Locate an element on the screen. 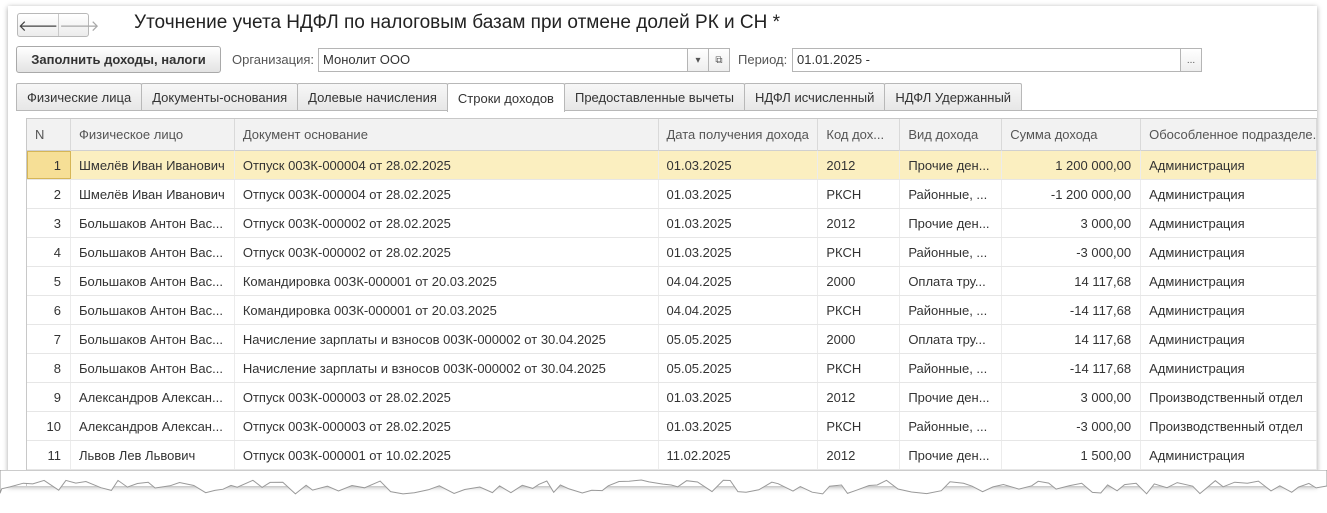  cell-n: 3 is located at coordinates (49, 223).